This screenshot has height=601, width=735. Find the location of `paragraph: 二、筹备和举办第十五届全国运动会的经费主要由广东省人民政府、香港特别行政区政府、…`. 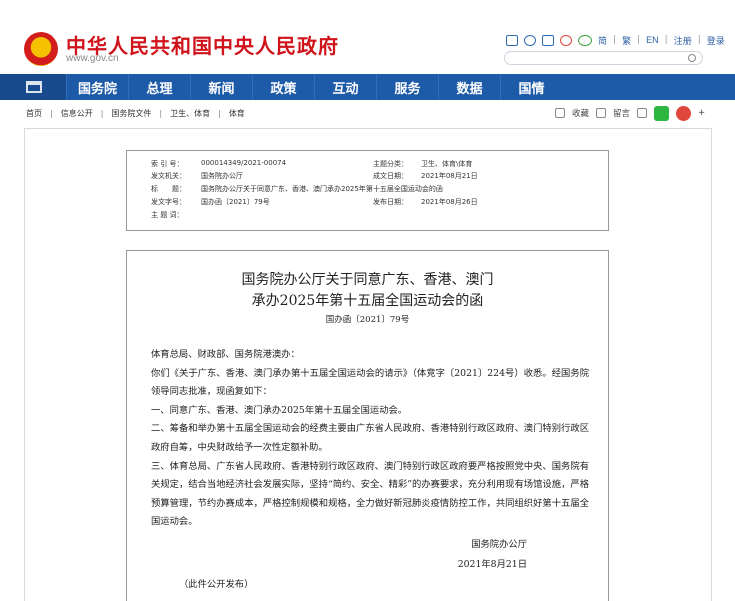

paragraph: 二、筹备和举办第十五届全国运动会的经费主要由广东省人民政府、香港特别行政区政府、… is located at coordinates (370, 438).